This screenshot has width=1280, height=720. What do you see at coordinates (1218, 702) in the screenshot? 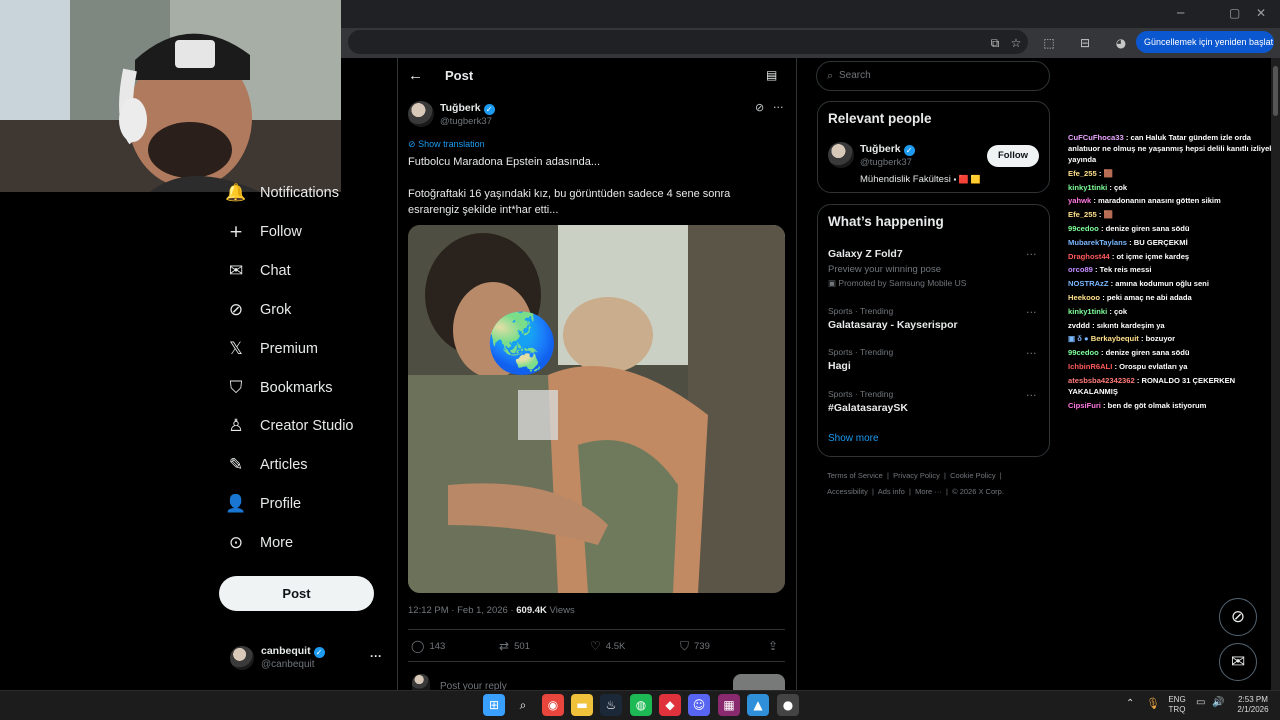
I see `volume-icon: 🔊` at bounding box center [1218, 702].